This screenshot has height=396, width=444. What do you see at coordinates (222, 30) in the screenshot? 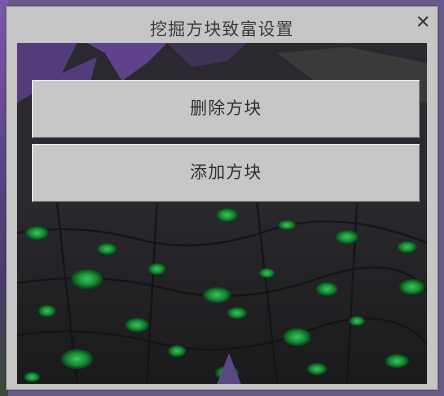
I see `dialog-title: 挖掘方块致富设置` at bounding box center [222, 30].